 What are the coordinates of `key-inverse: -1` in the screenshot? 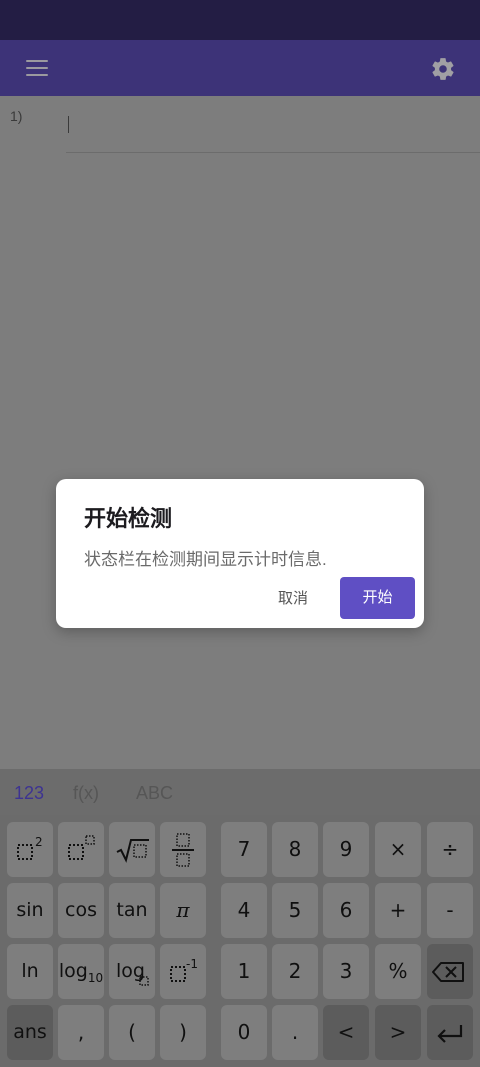 It's located at (183, 971).